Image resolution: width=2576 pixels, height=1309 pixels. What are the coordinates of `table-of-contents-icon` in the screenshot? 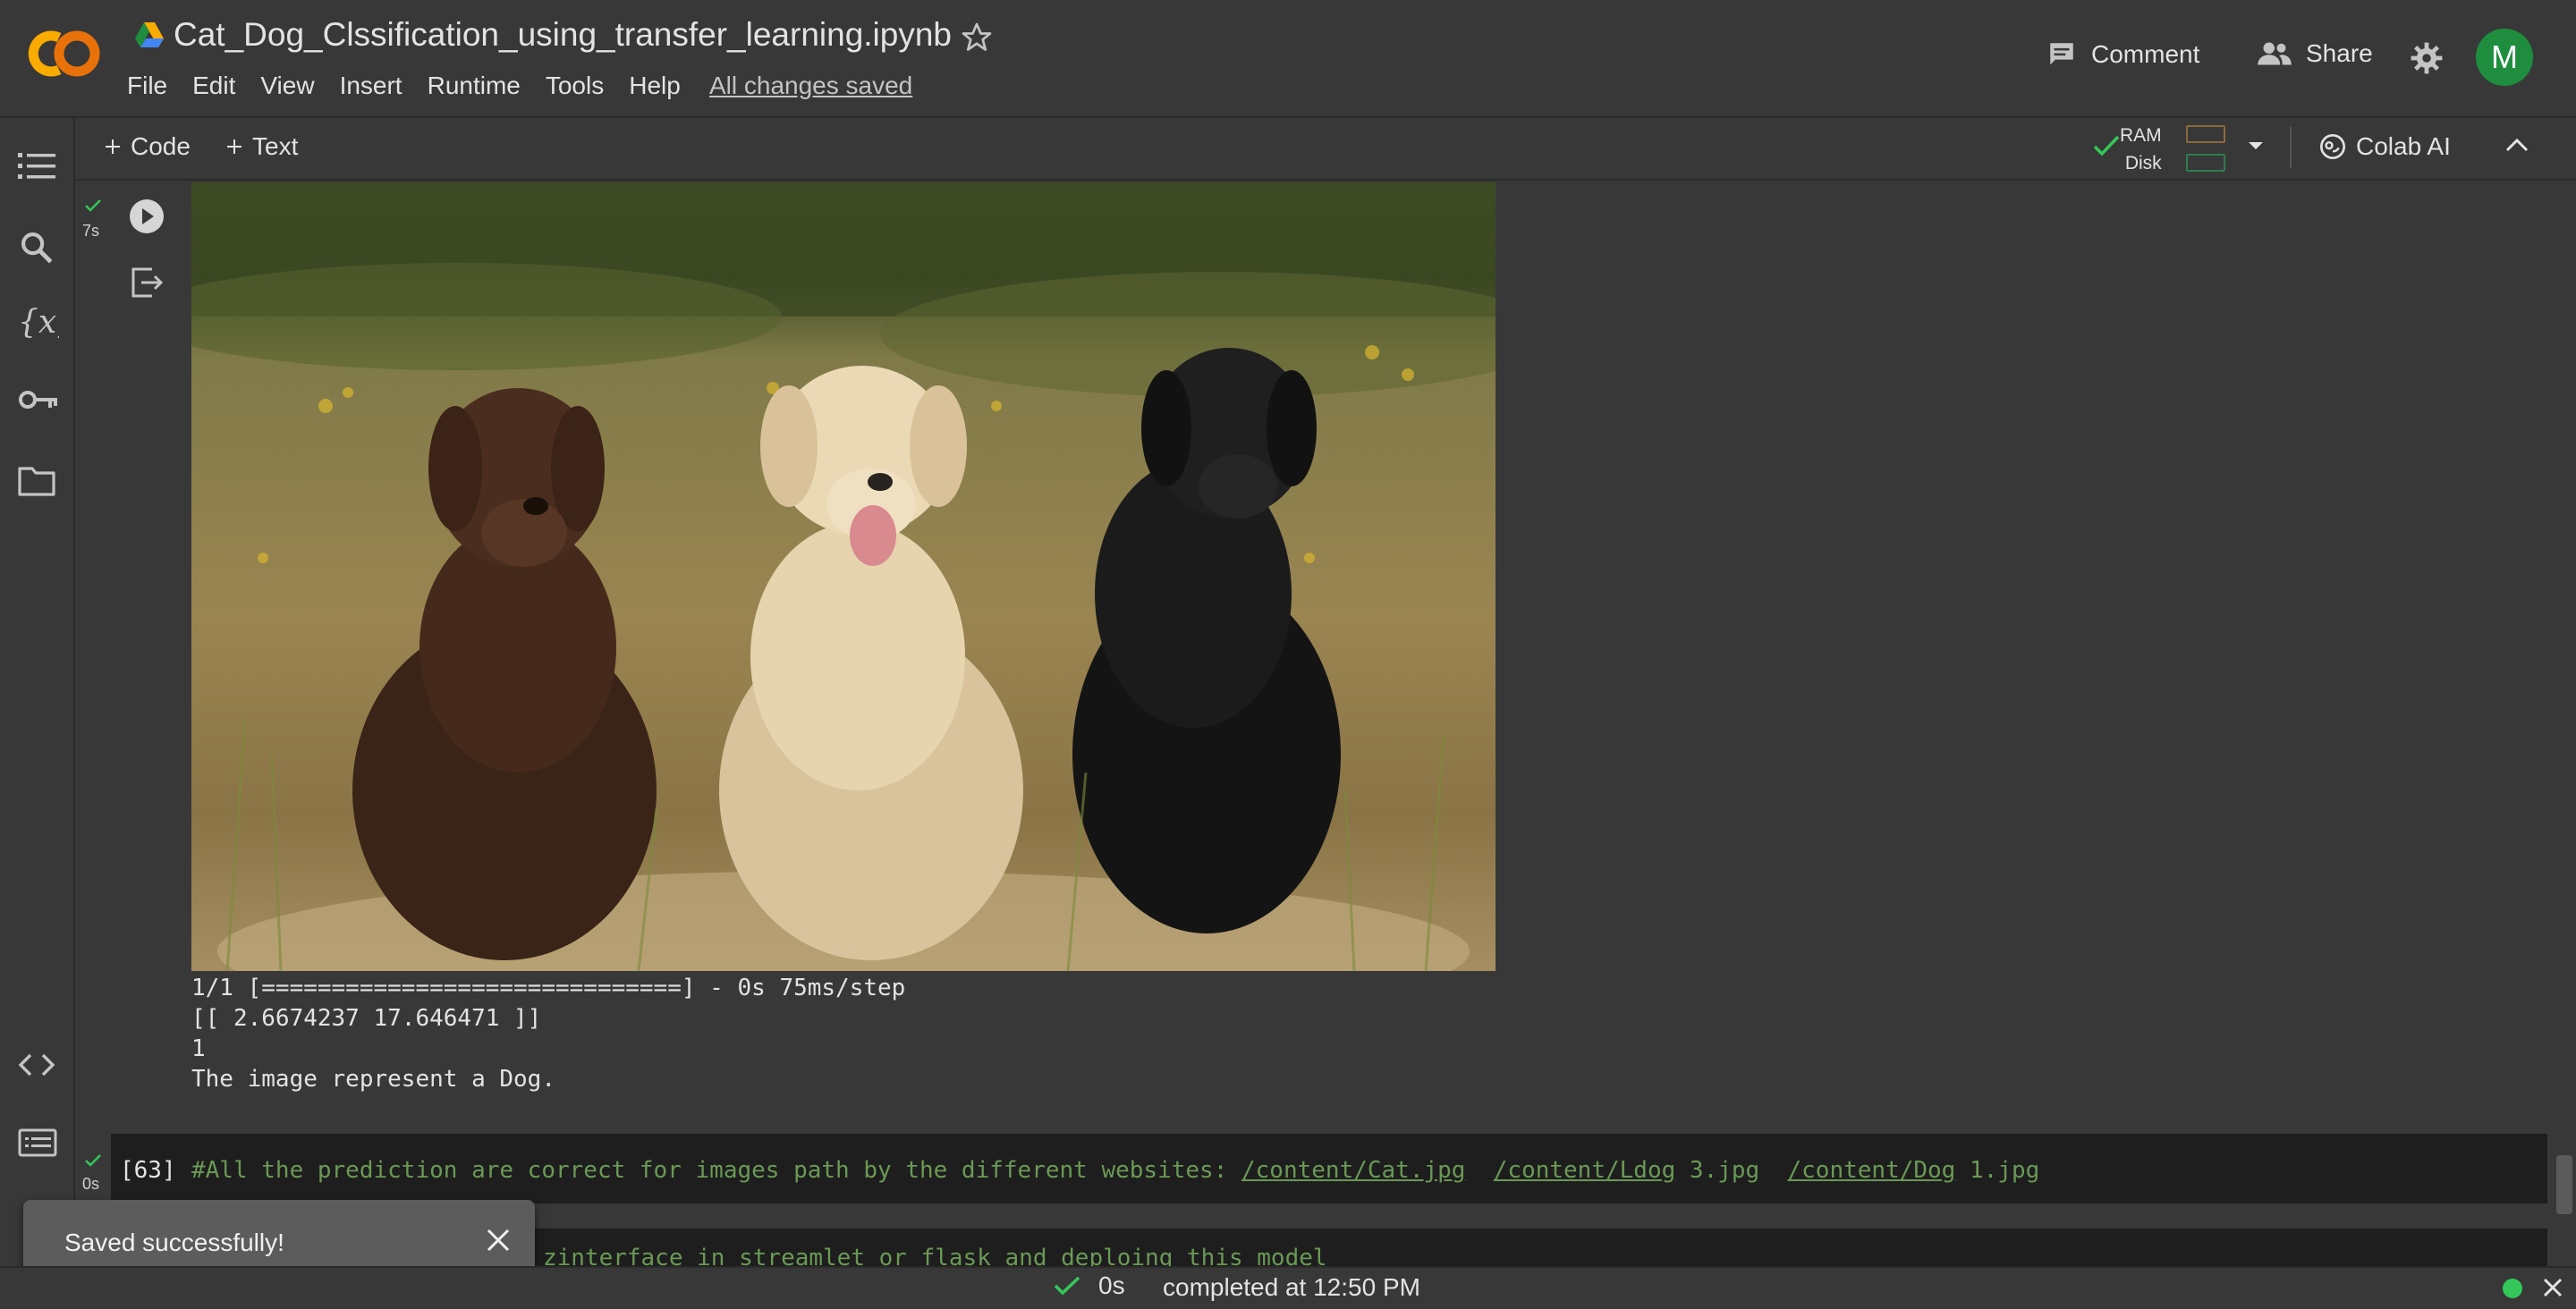 It's located at (36, 166).